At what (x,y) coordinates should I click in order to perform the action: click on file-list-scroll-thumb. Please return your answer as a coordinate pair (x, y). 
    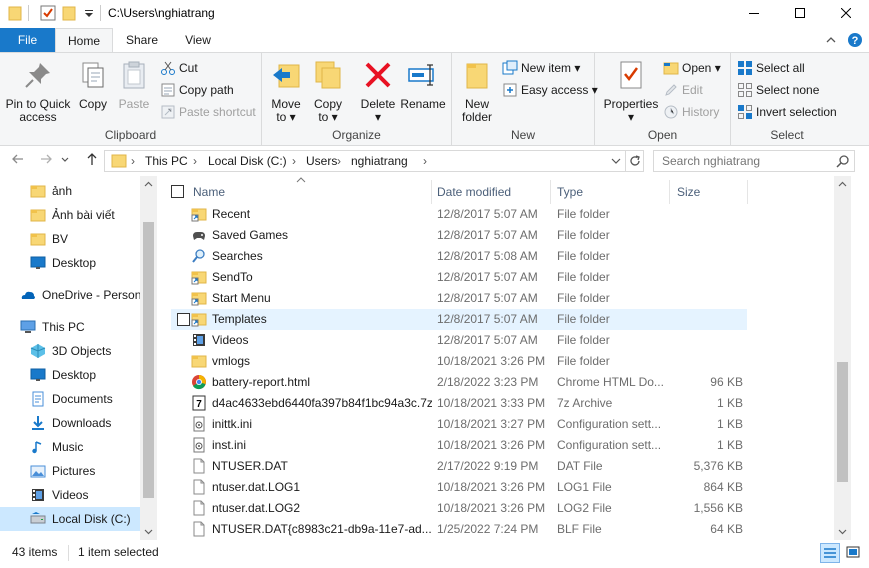
    Looking at the image, I should click on (842, 422).